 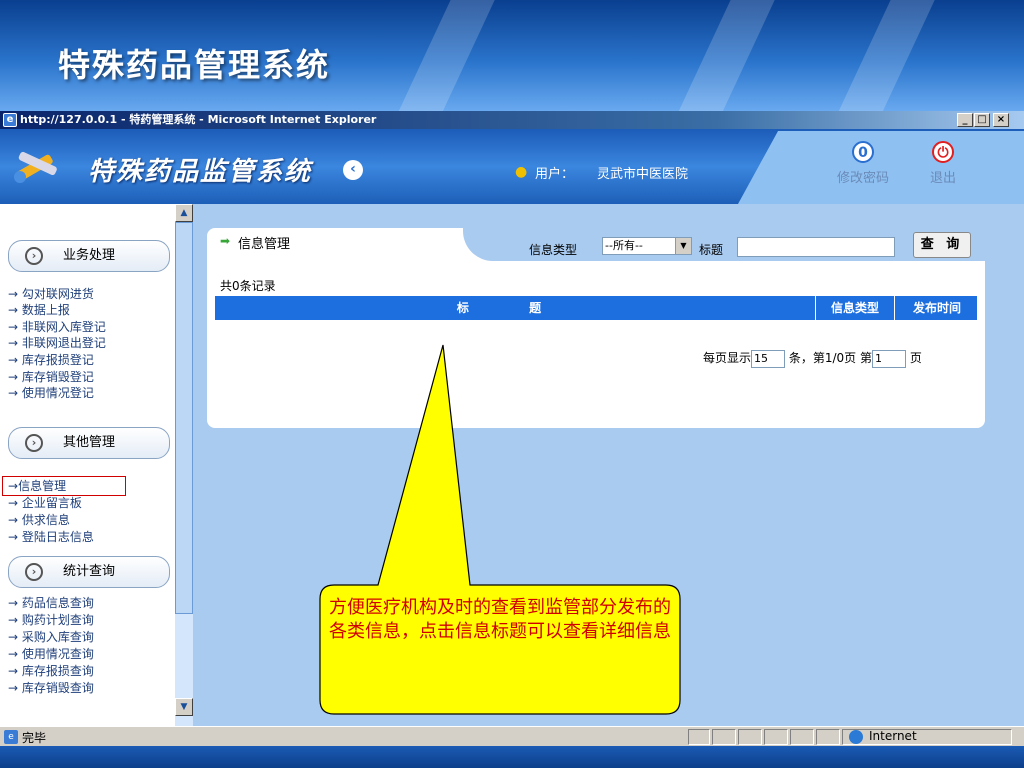 What do you see at coordinates (937, 308) in the screenshot?
I see `column-header-date: 发布时间` at bounding box center [937, 308].